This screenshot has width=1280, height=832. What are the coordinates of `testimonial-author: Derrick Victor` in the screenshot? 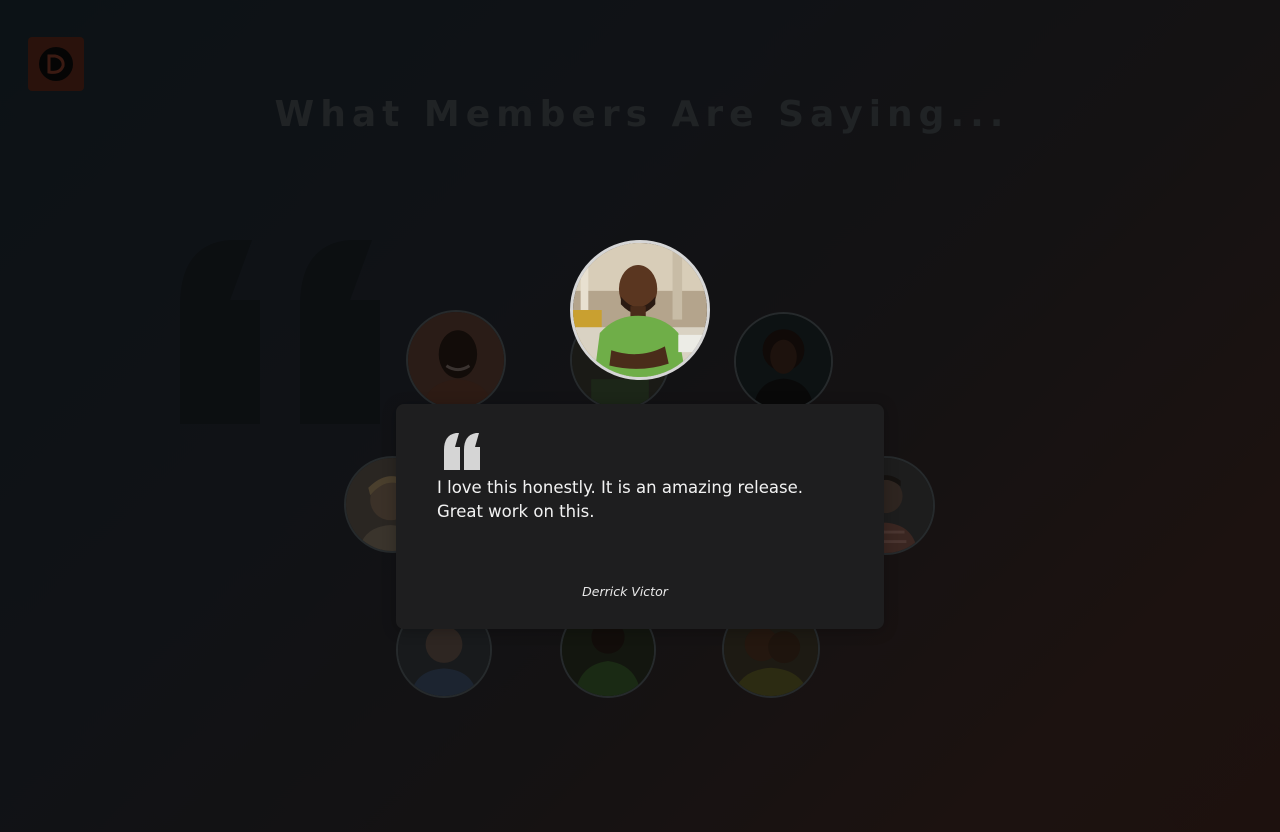 It's located at (625, 591).